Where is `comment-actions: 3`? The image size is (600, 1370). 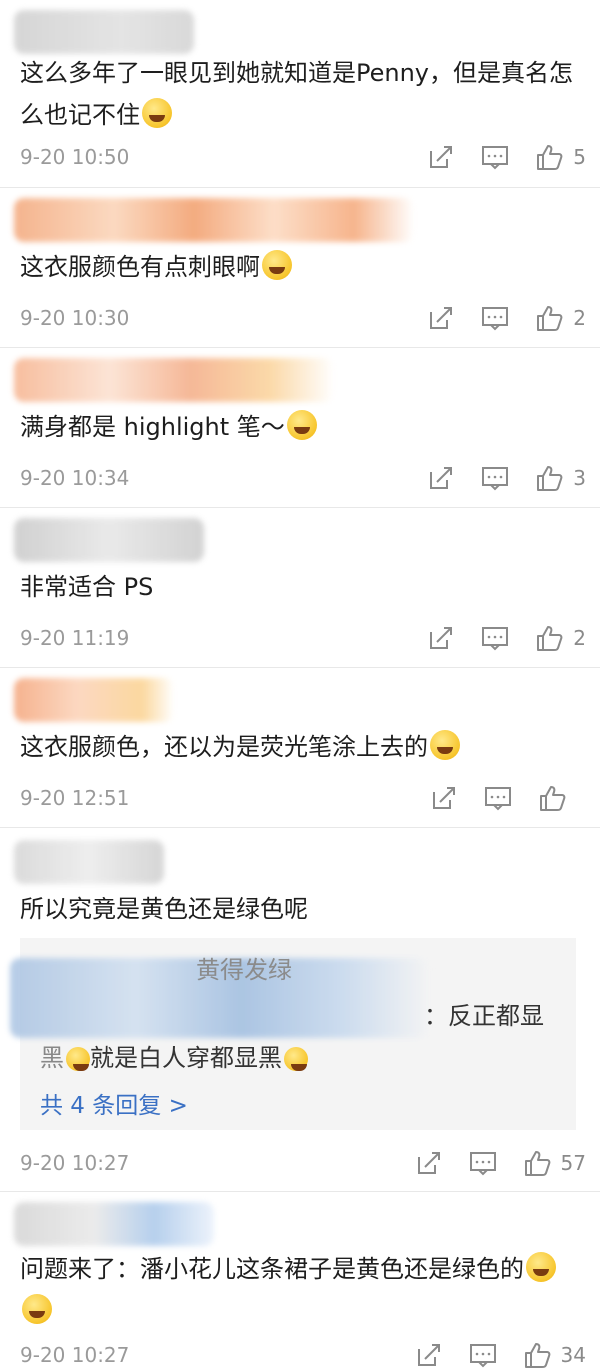 comment-actions: 3 is located at coordinates (493, 478).